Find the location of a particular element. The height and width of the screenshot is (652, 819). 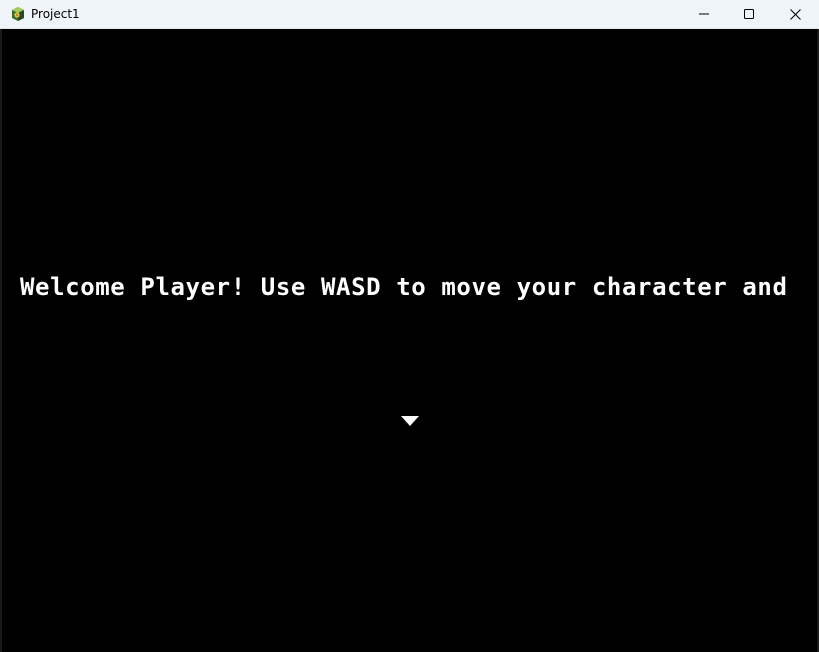

app-icon is located at coordinates (18, 14).